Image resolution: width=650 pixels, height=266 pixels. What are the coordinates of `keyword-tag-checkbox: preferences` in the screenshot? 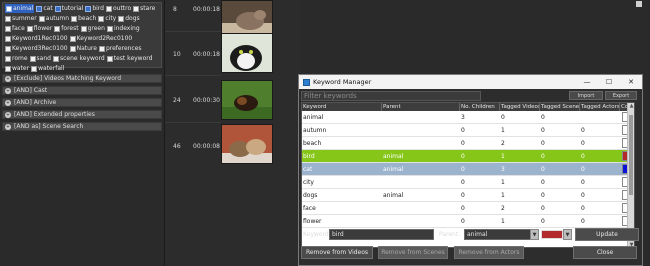 It's located at (120, 48).